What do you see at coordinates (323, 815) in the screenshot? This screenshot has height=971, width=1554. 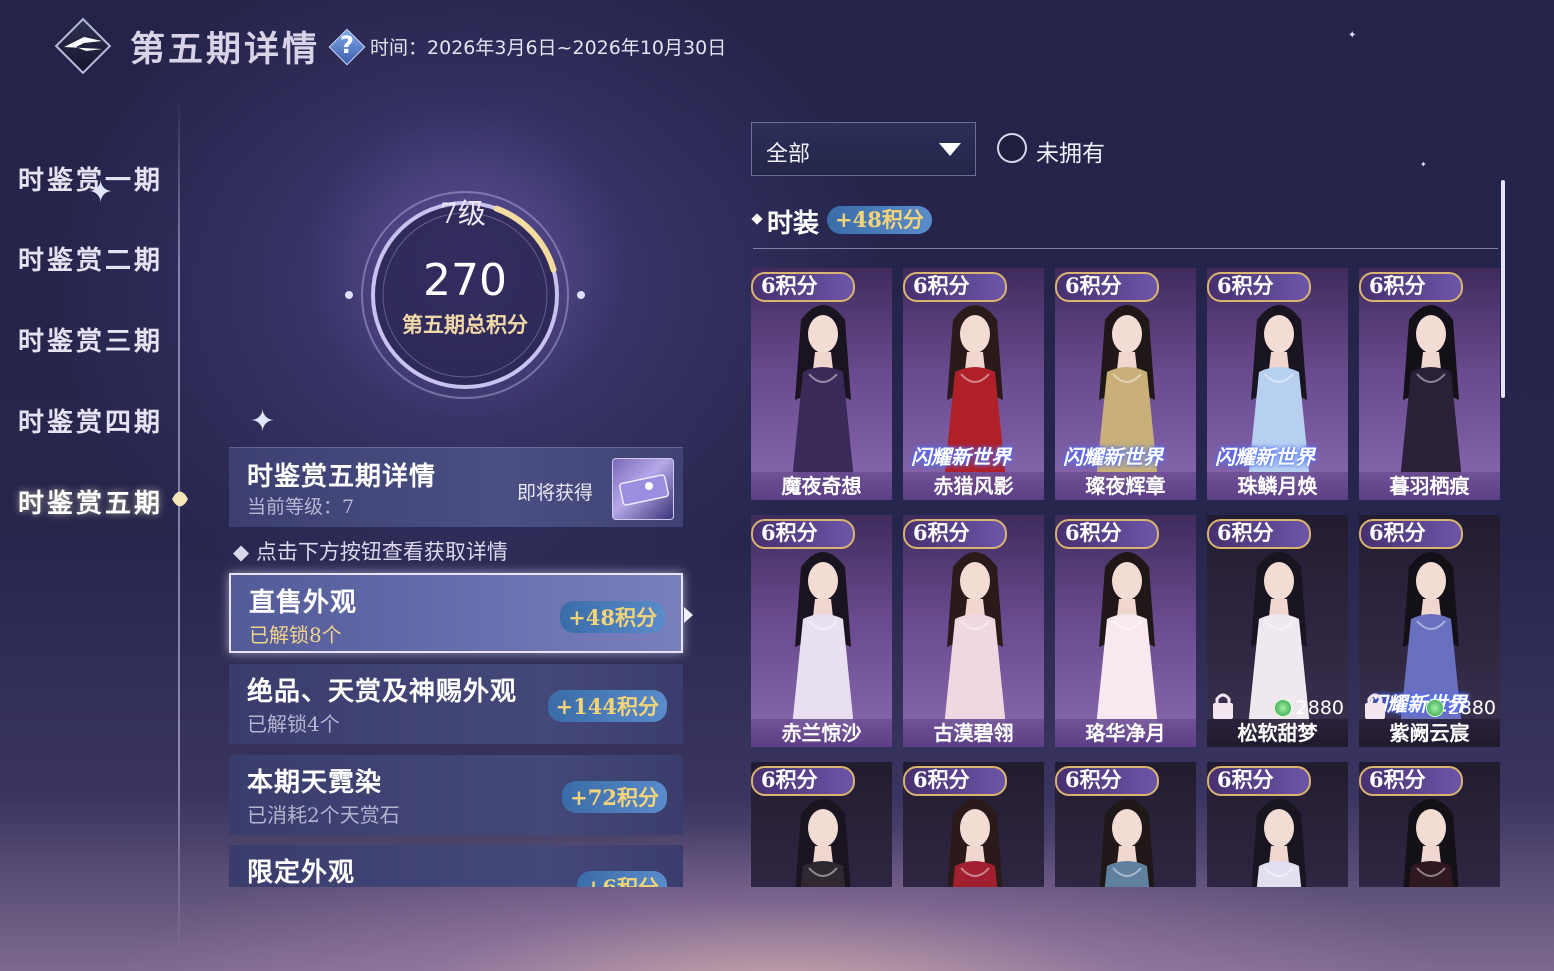 I see `source-subtitle: 已消耗2个天赏石` at bounding box center [323, 815].